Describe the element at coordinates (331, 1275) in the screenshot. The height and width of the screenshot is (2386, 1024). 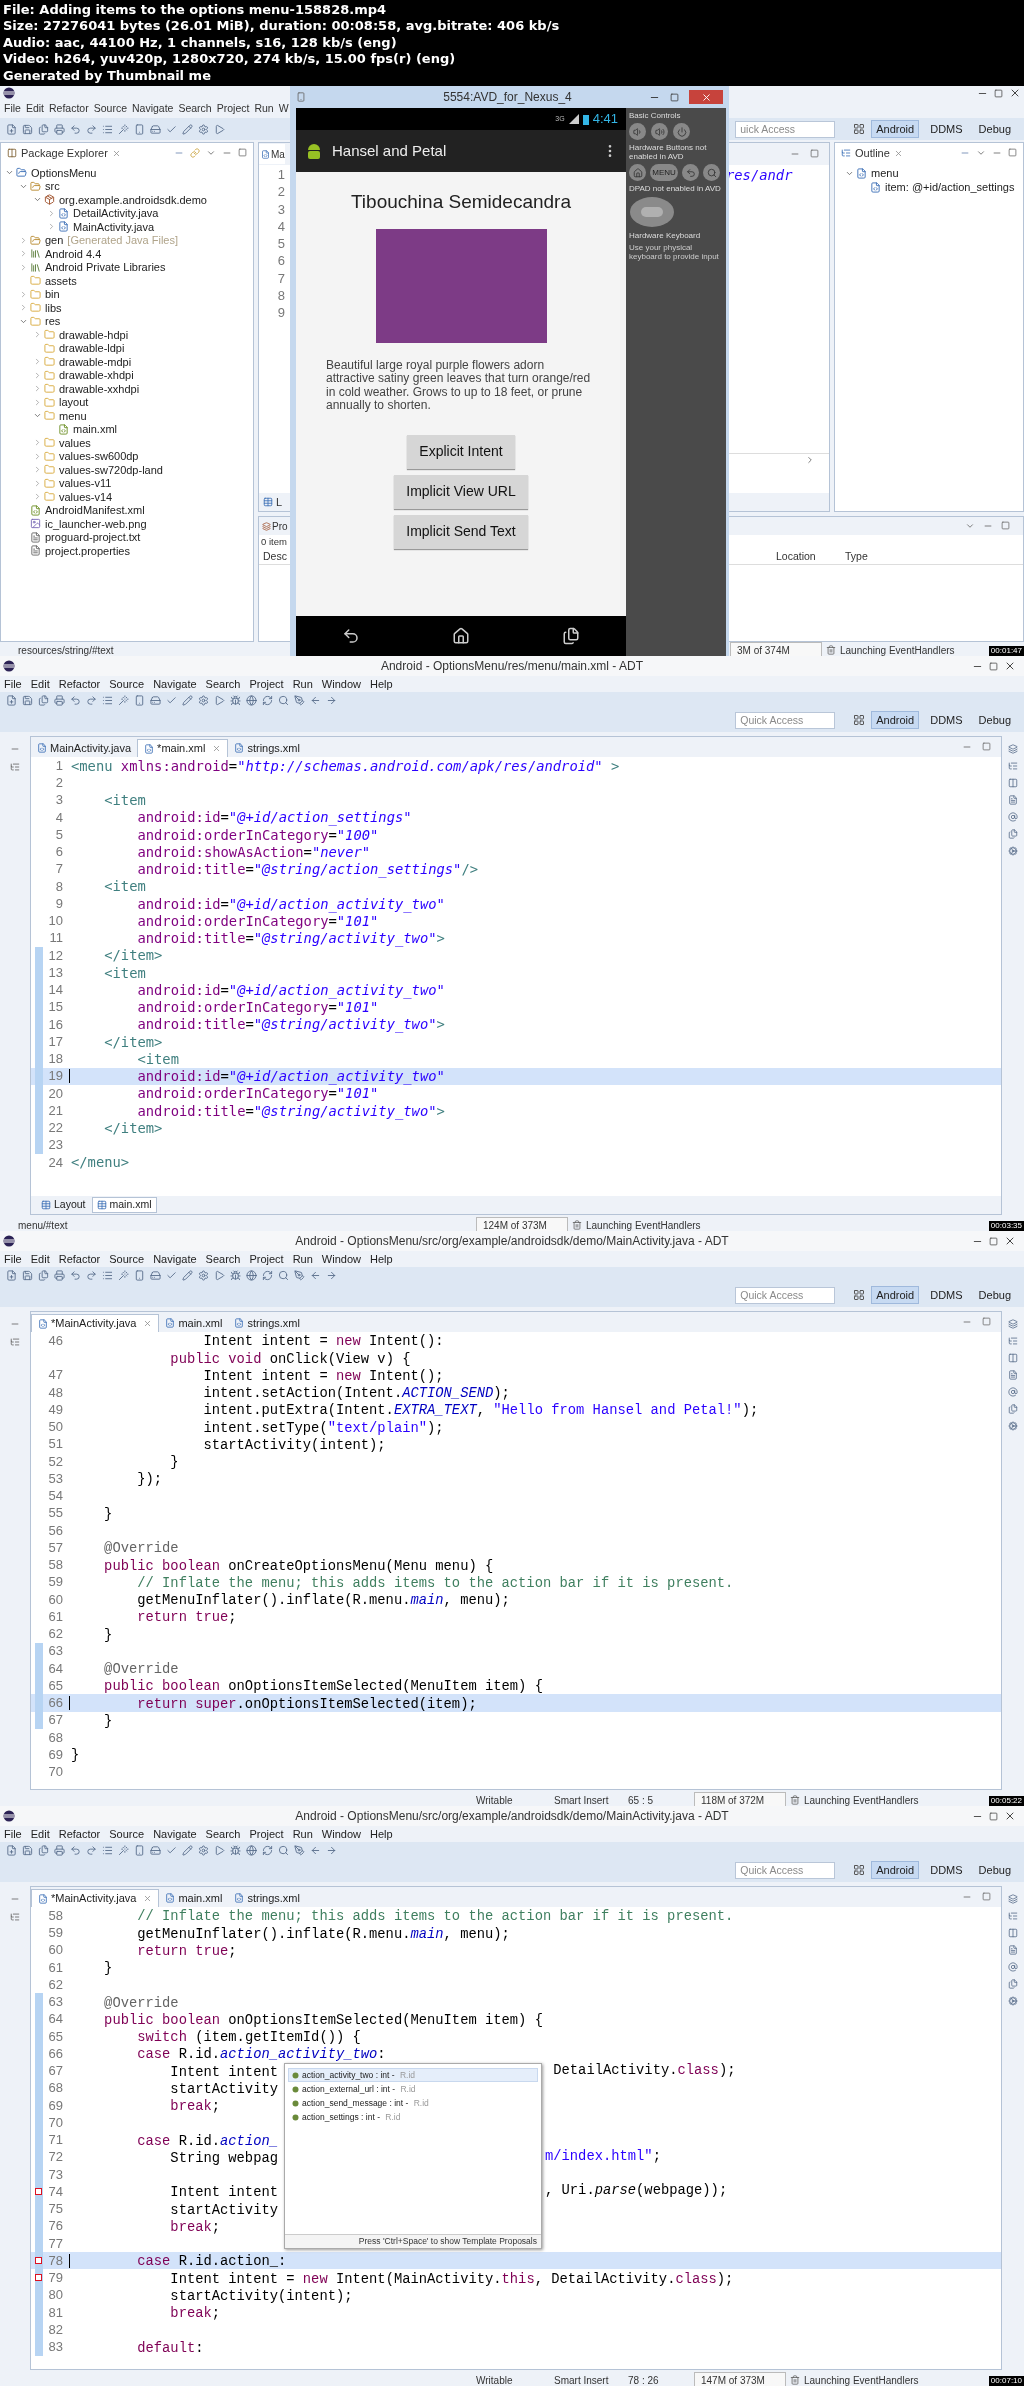
I see `forward-arrow-icon` at that location.